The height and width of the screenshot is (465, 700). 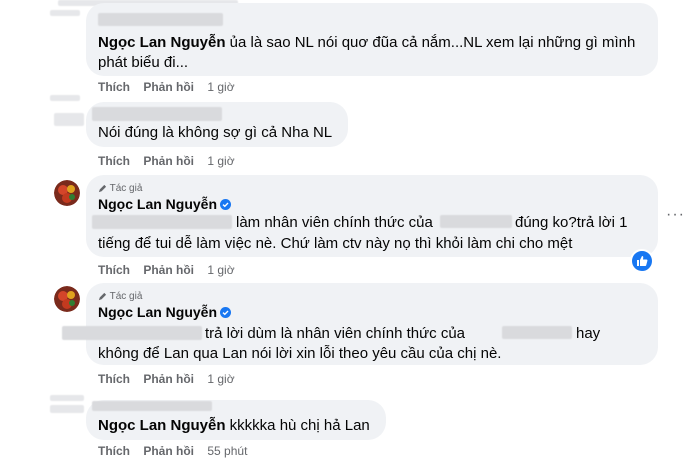 I want to click on comment-text: đúng ko?trả lời 1, so click(x=571, y=222).